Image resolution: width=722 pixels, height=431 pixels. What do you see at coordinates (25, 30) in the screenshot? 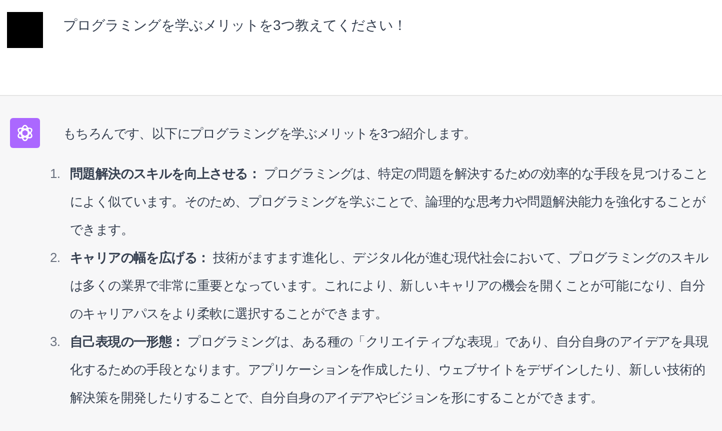
I see `user-avatar` at bounding box center [25, 30].